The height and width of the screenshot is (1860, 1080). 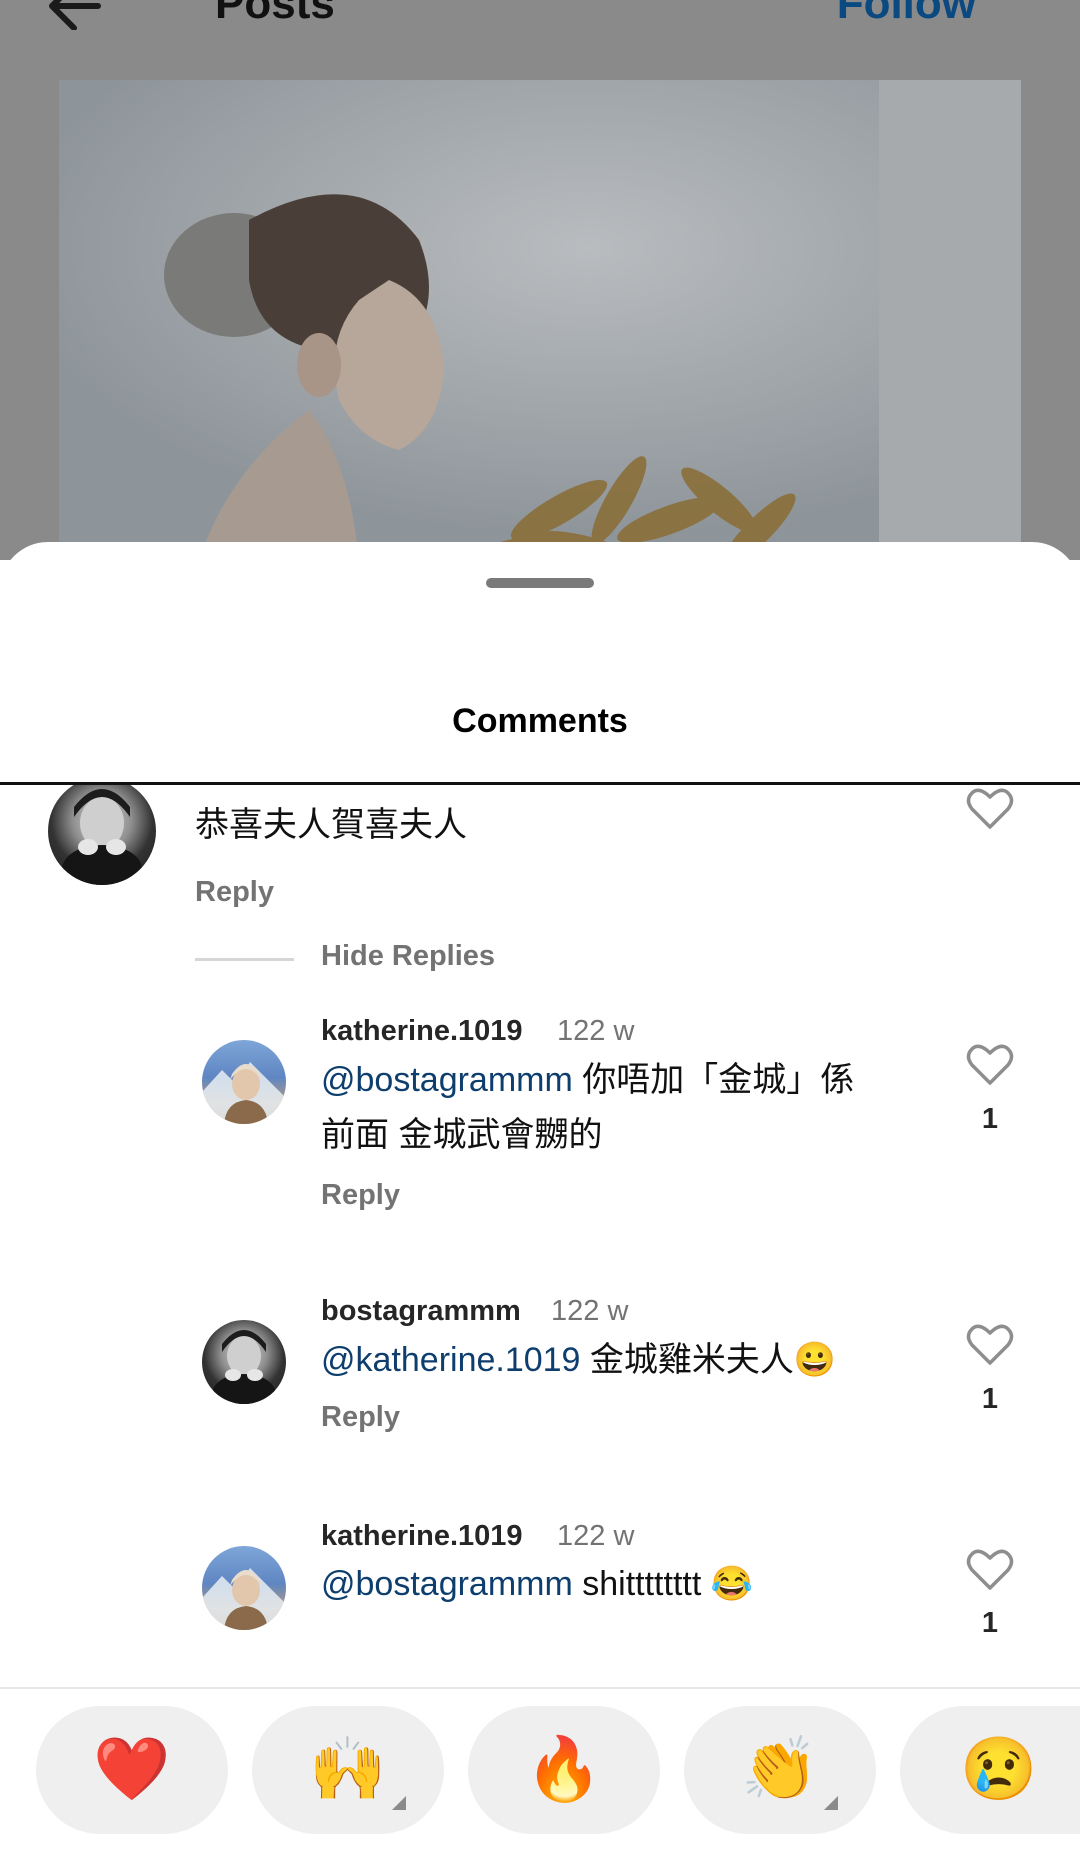 I want to click on comment-text: @bostagrammm 你唔加「金城」係, so click(x=587, y=1080).